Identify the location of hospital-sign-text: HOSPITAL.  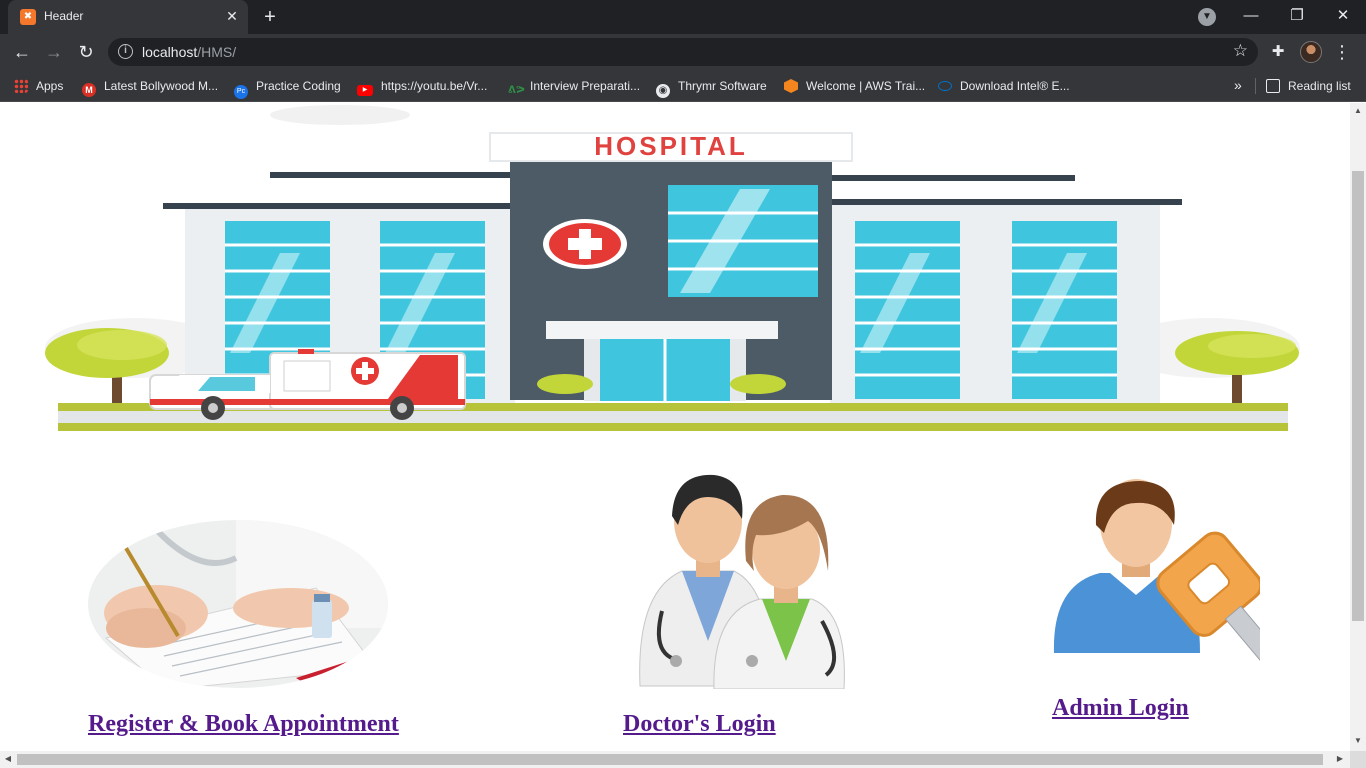
(671, 146).